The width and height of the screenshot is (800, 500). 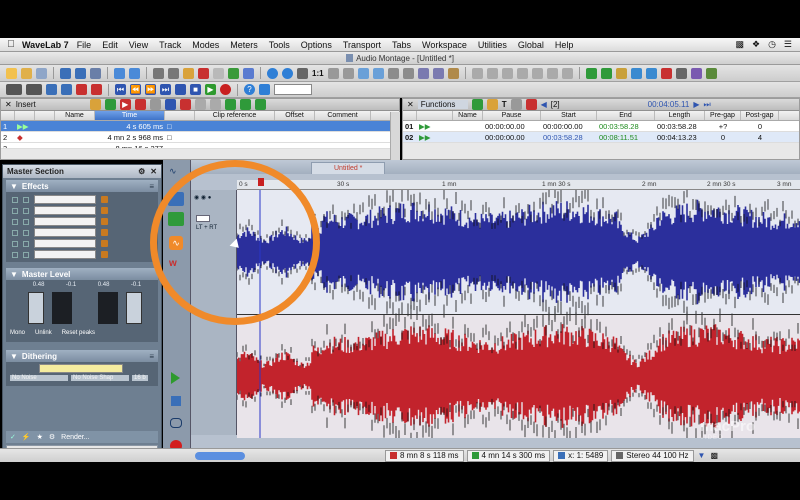 I want to click on marker-icon, so click(x=423, y=73).